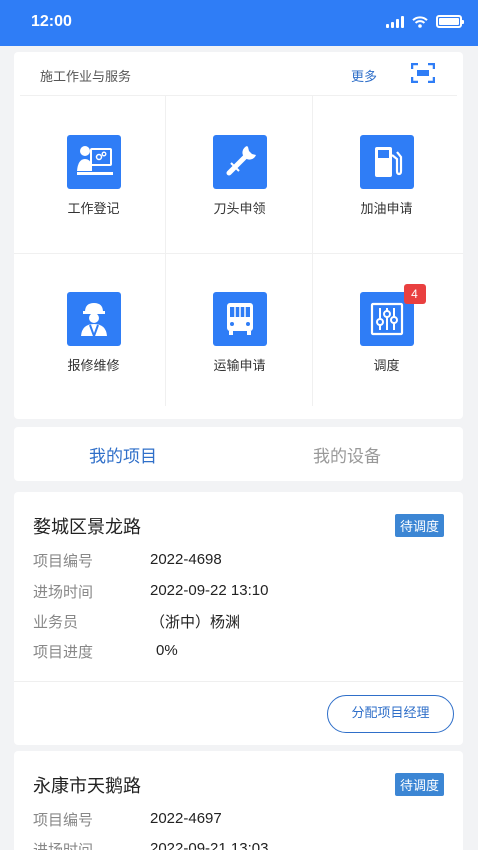  Describe the element at coordinates (93, 319) in the screenshot. I see `worker-icon` at that location.